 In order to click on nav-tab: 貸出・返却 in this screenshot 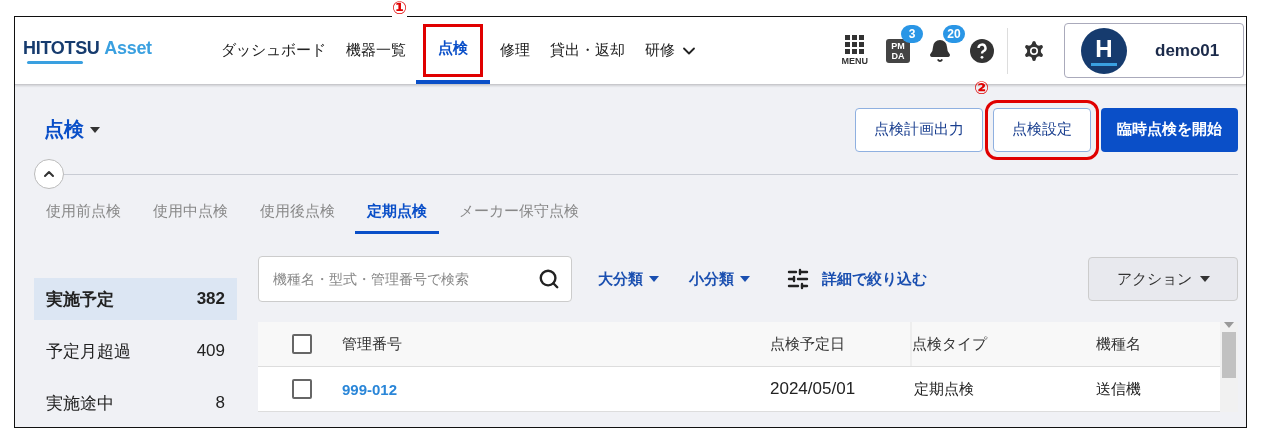, I will do `click(587, 50)`.